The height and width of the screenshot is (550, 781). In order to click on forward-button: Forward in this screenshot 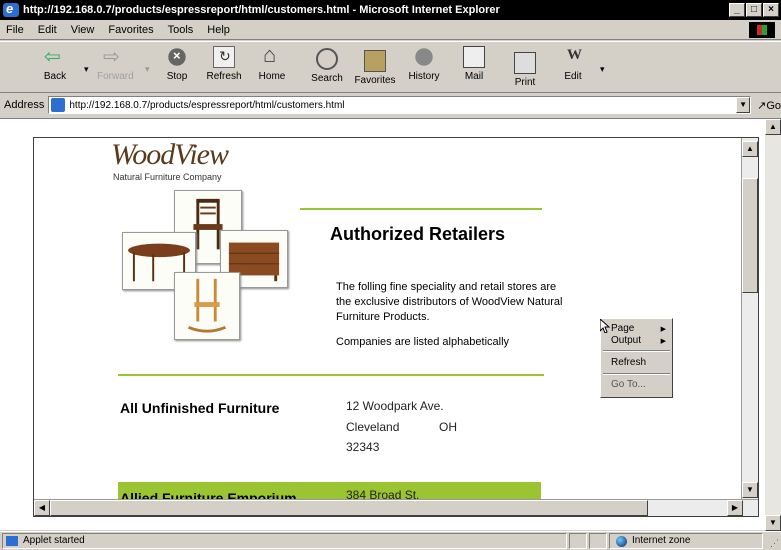, I will do `click(115, 67)`.